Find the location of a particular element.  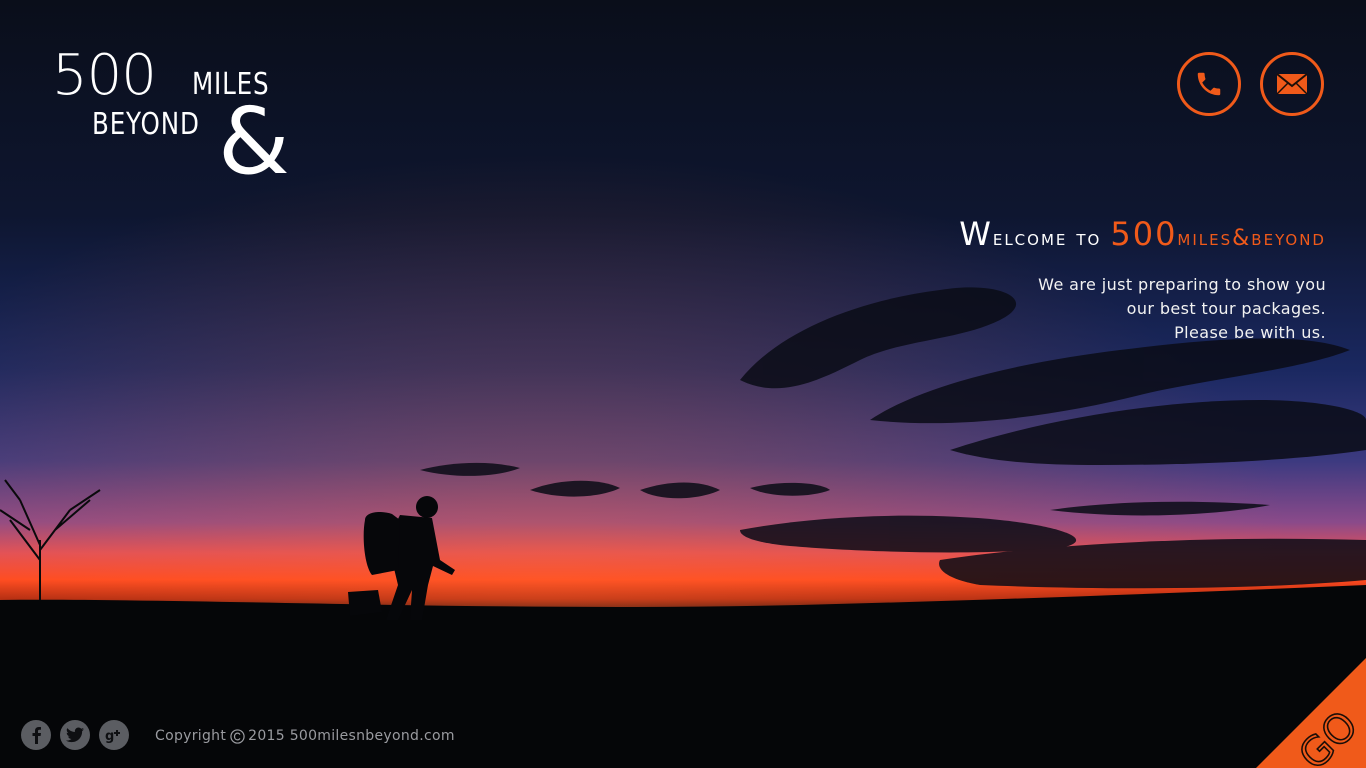

copyright-text: Copyright 2015 500milesnbeyond.com is located at coordinates (305, 736).